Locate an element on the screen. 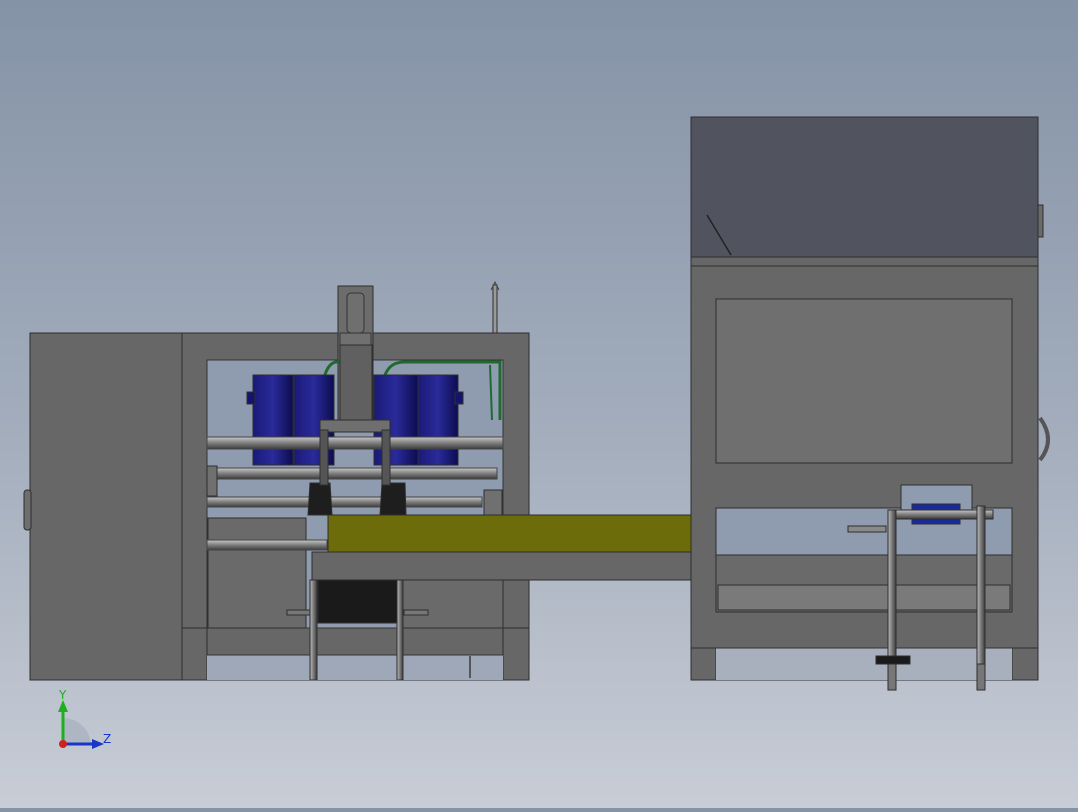 This screenshot has width=1078, height=812. clamp-left is located at coordinates (320, 499).